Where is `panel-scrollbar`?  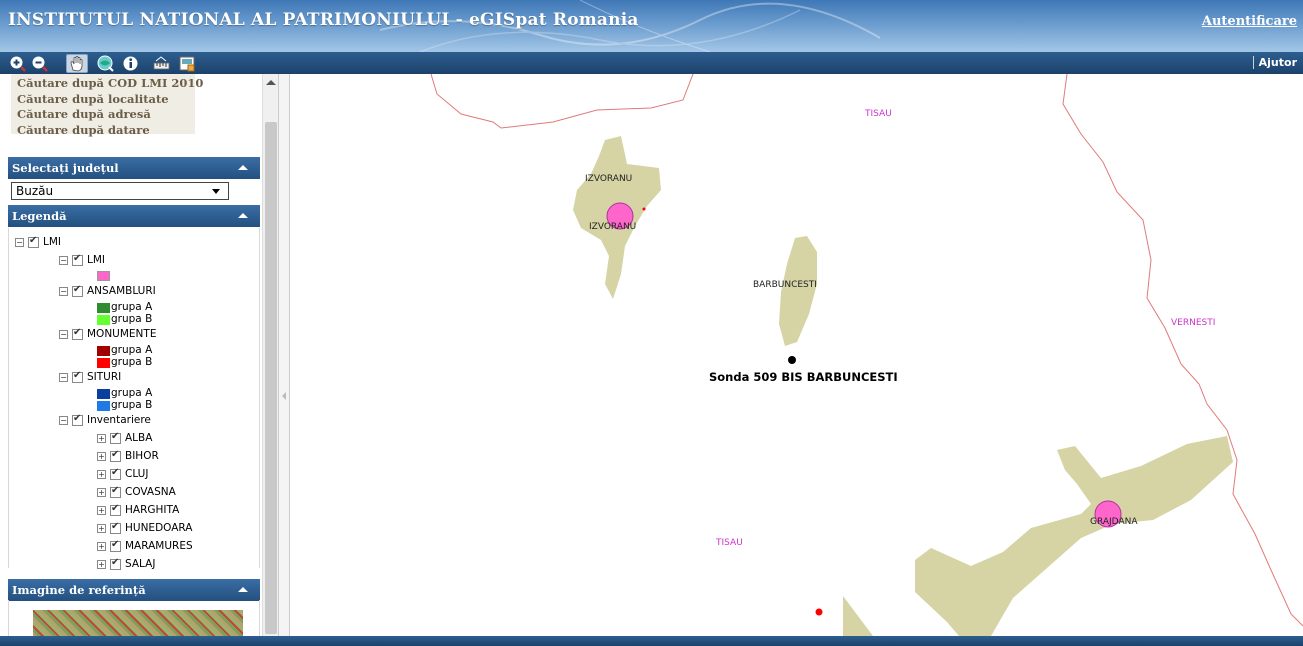
panel-scrollbar is located at coordinates (270, 355).